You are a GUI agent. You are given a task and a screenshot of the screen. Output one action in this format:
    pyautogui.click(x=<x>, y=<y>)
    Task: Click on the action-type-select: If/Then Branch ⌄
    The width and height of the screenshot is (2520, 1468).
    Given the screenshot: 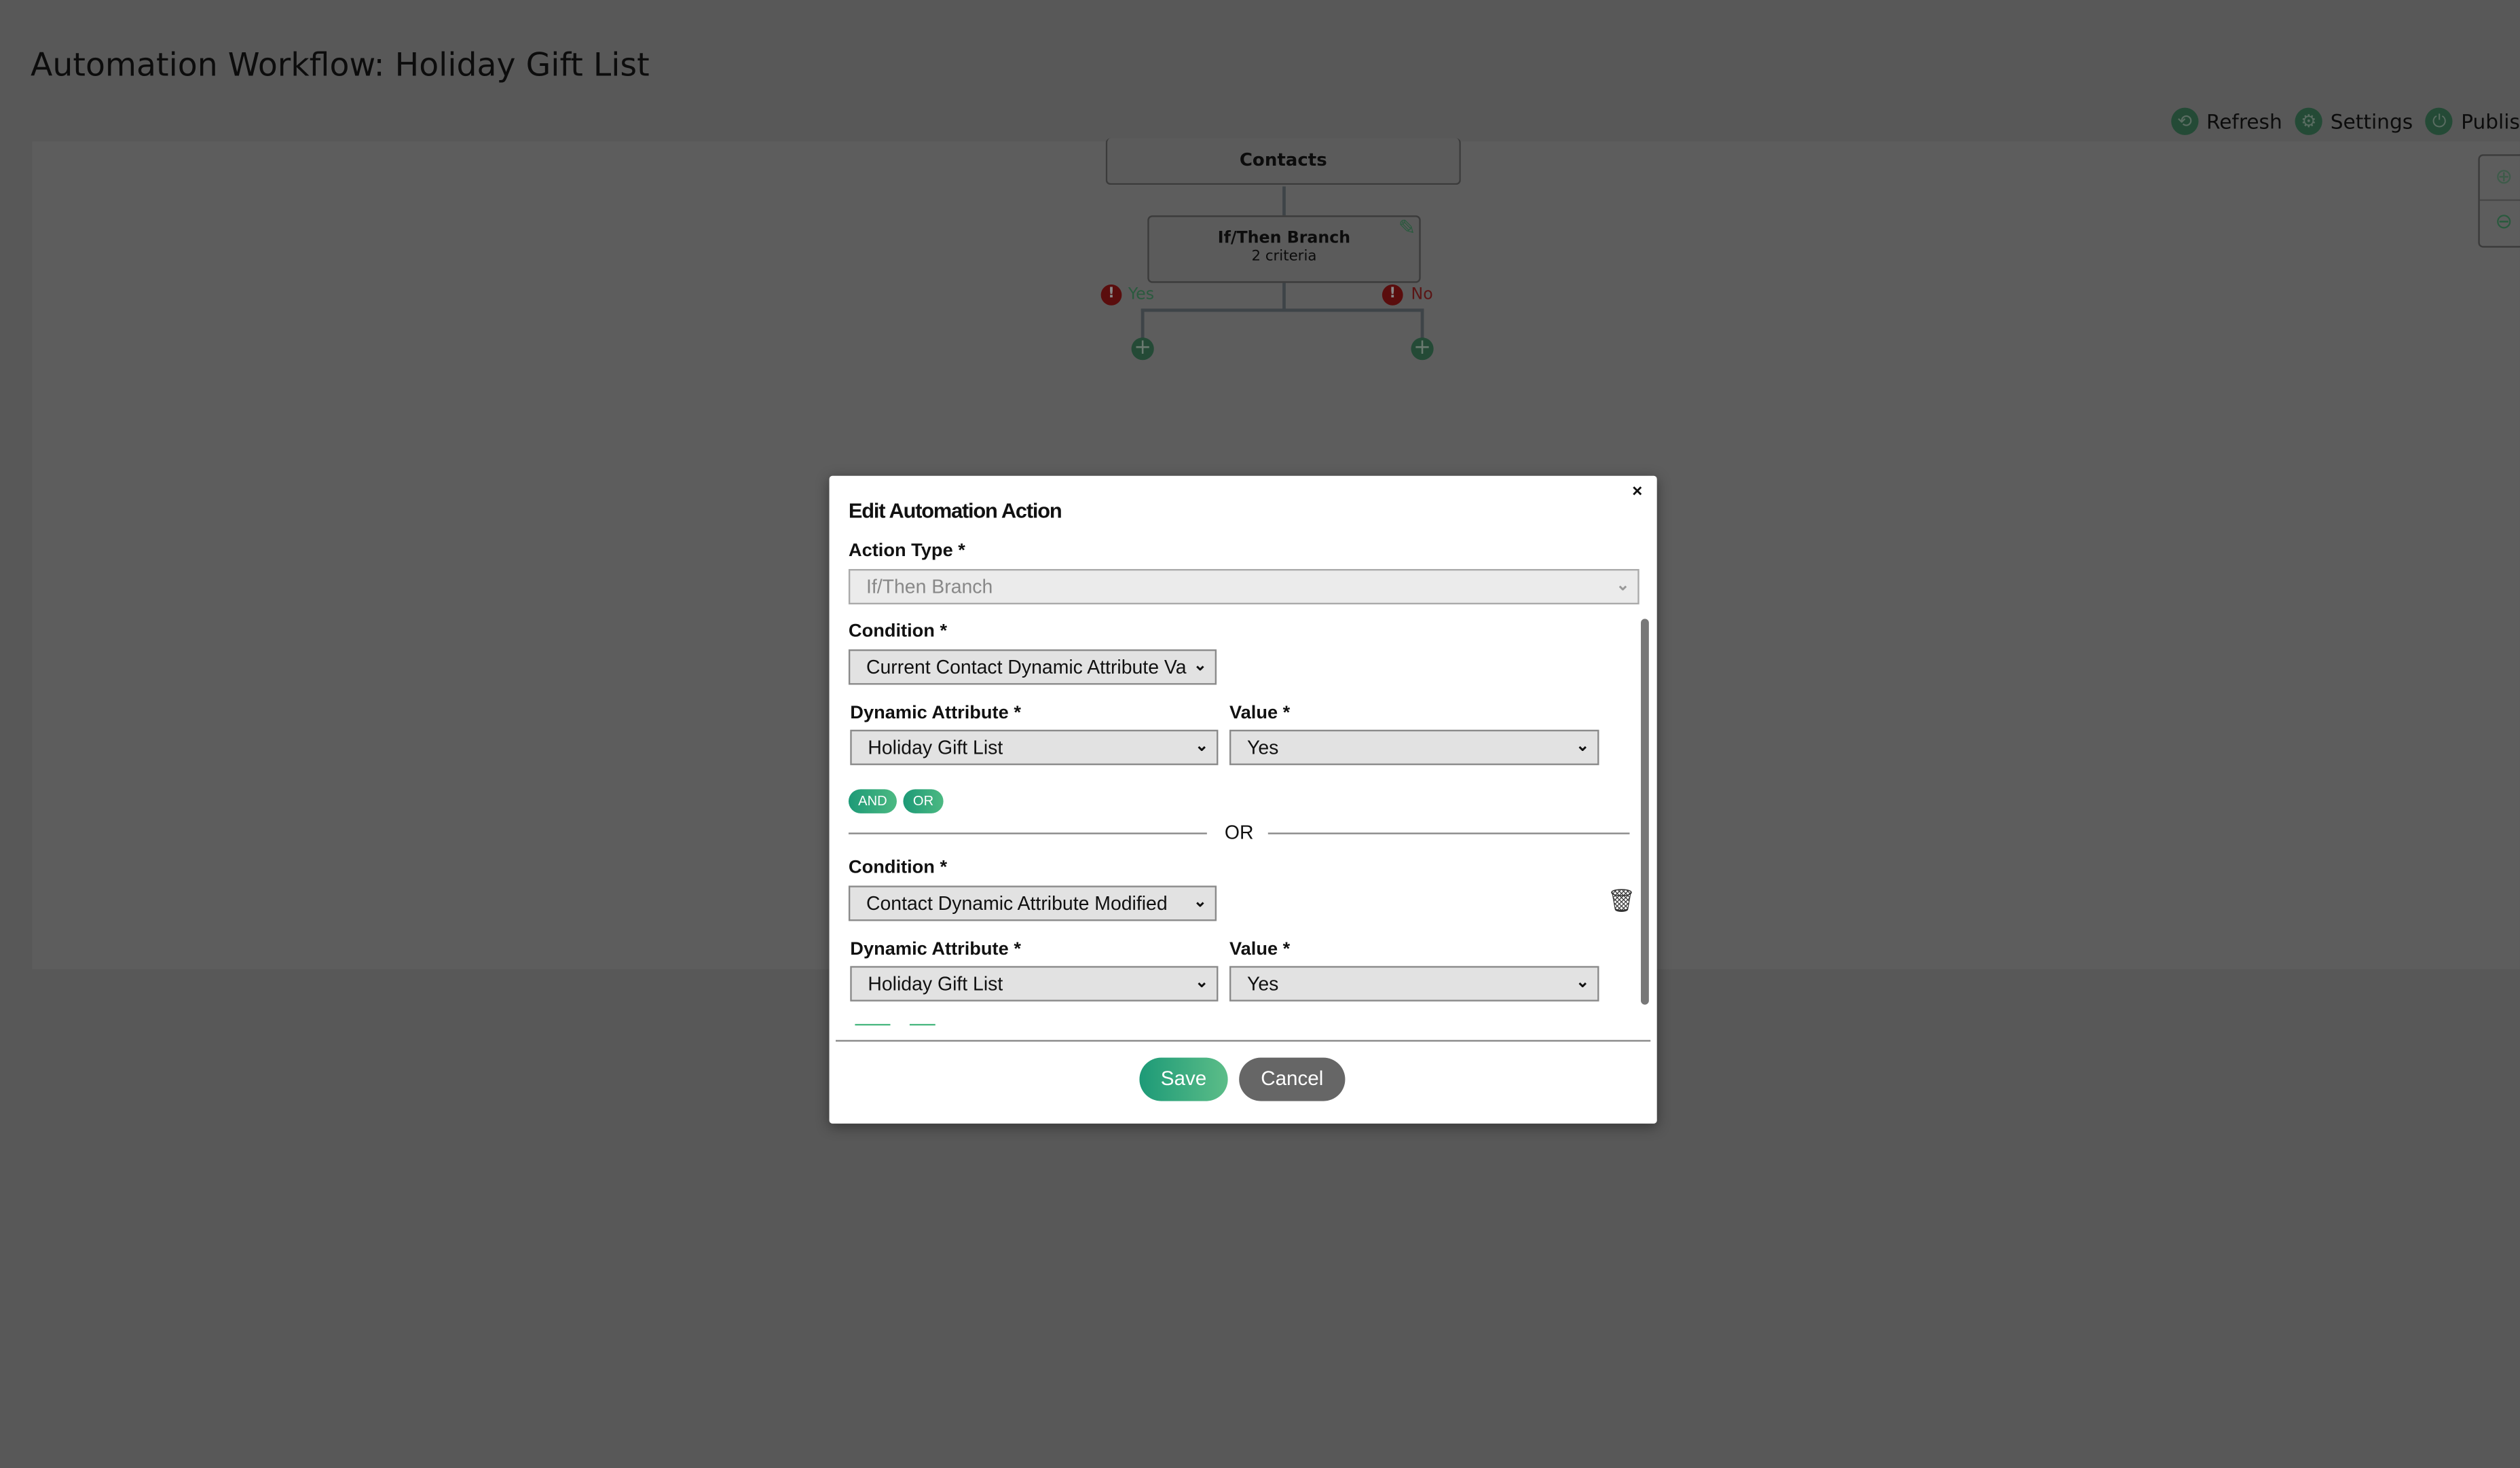 What is the action you would take?
    pyautogui.click(x=1244, y=587)
    